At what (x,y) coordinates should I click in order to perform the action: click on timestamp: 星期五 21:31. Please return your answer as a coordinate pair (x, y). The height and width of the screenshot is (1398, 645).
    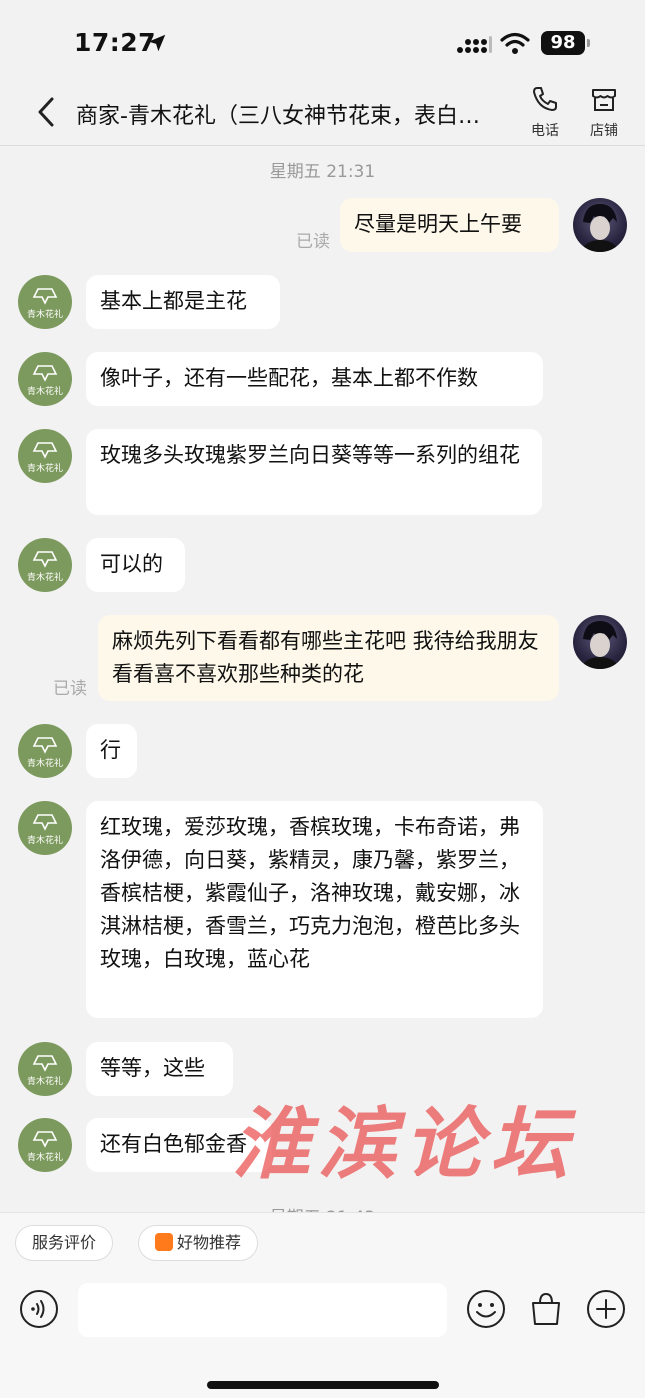
    Looking at the image, I should click on (322, 172).